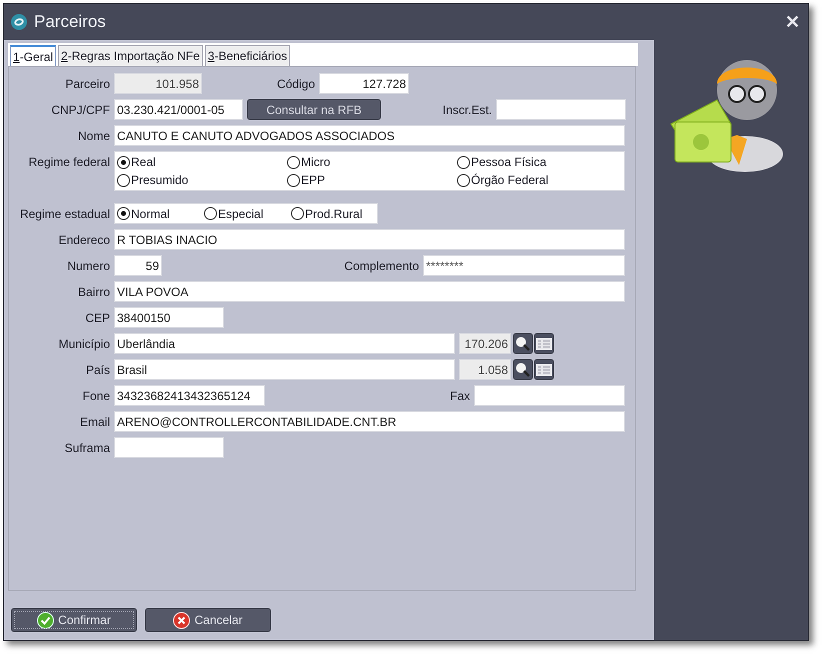  I want to click on text-field: R TOBIAS INACIO, so click(369, 239).